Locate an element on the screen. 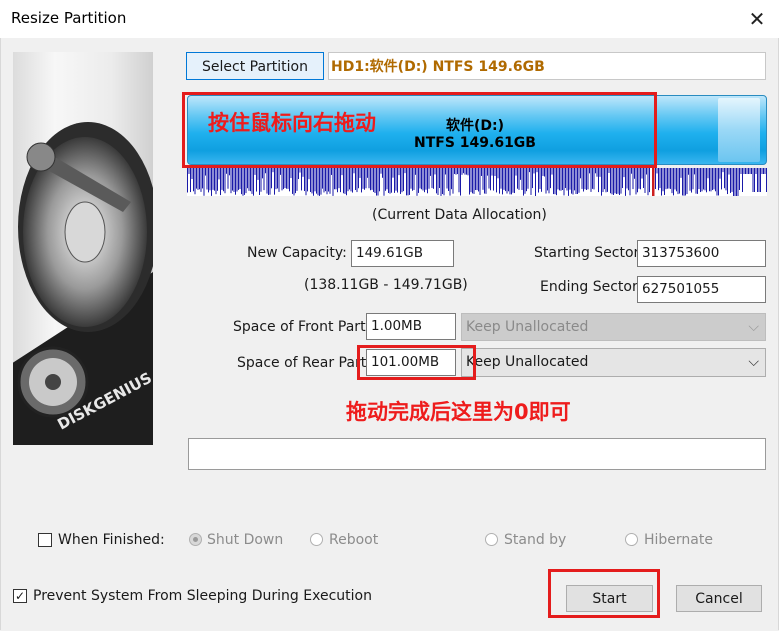  progress-bar is located at coordinates (477, 454).